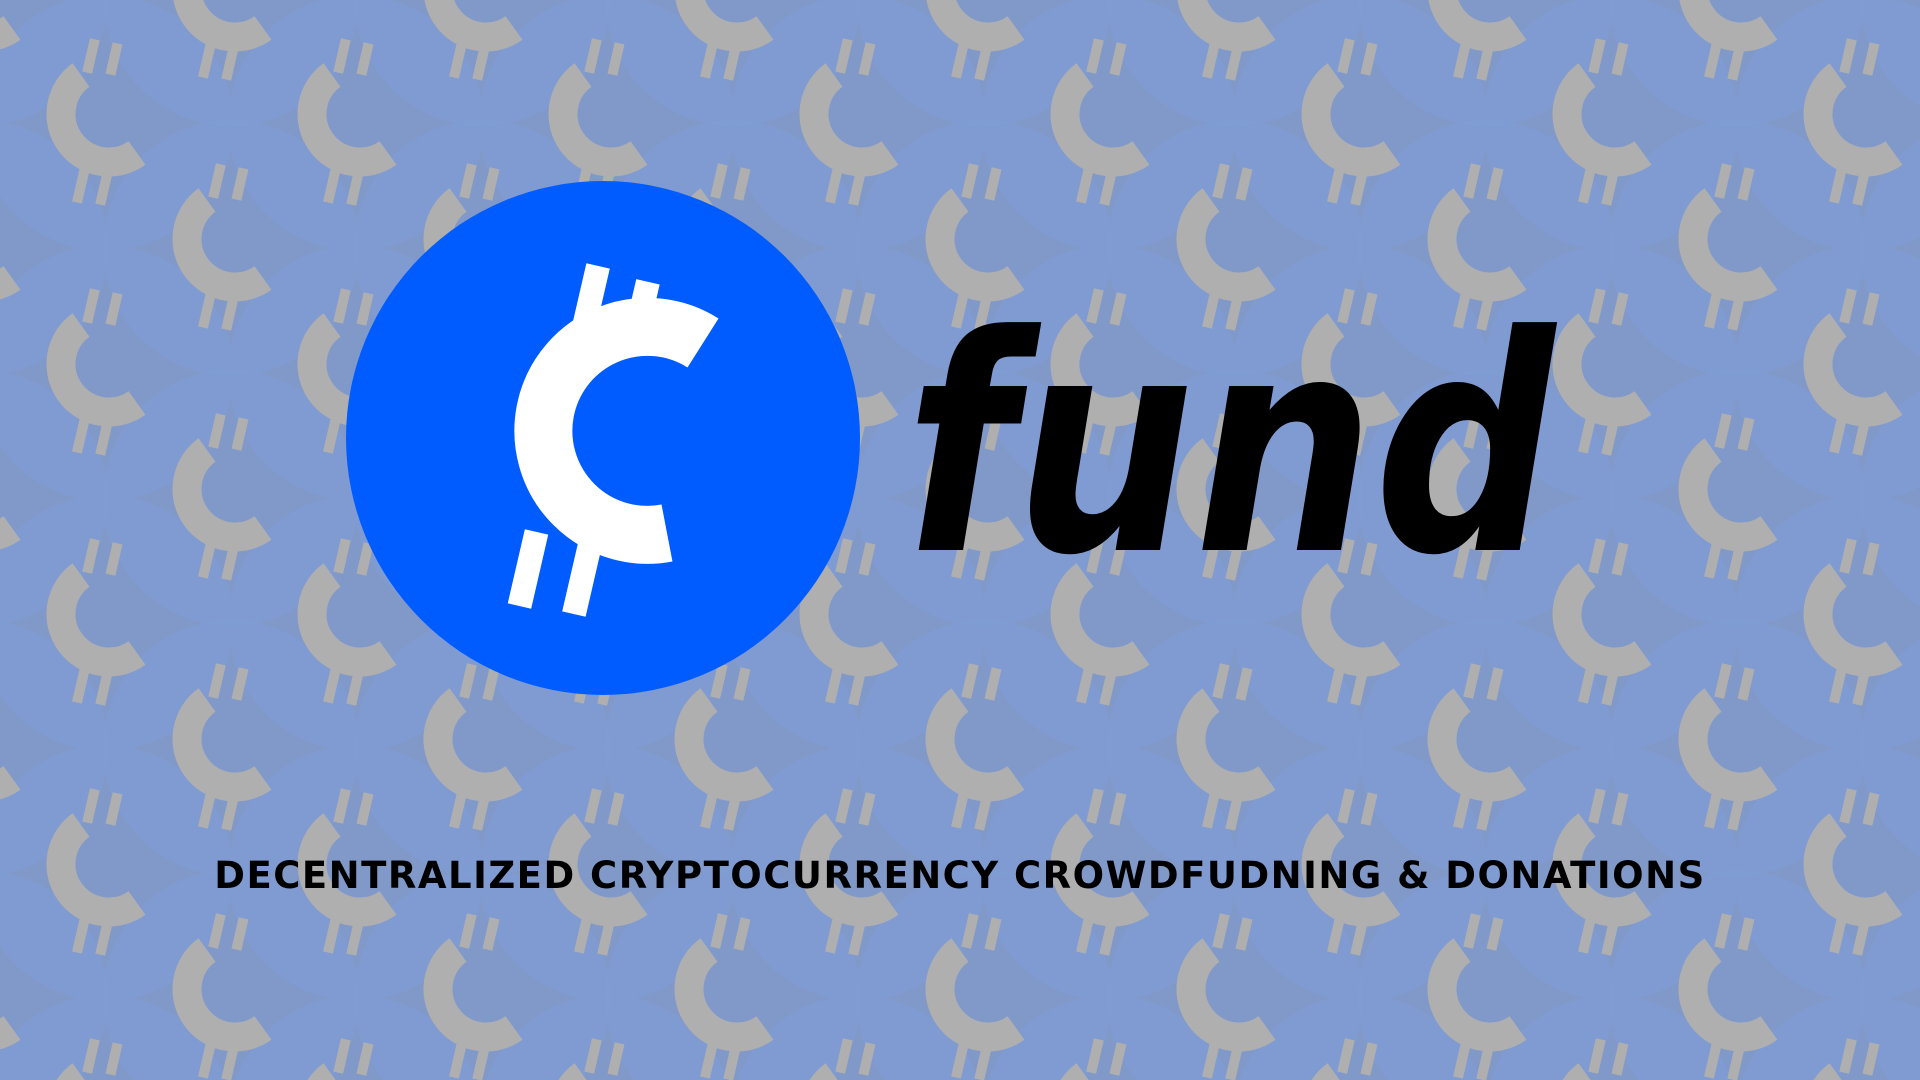  I want to click on wordmark-text: fund, so click(1232, 445).